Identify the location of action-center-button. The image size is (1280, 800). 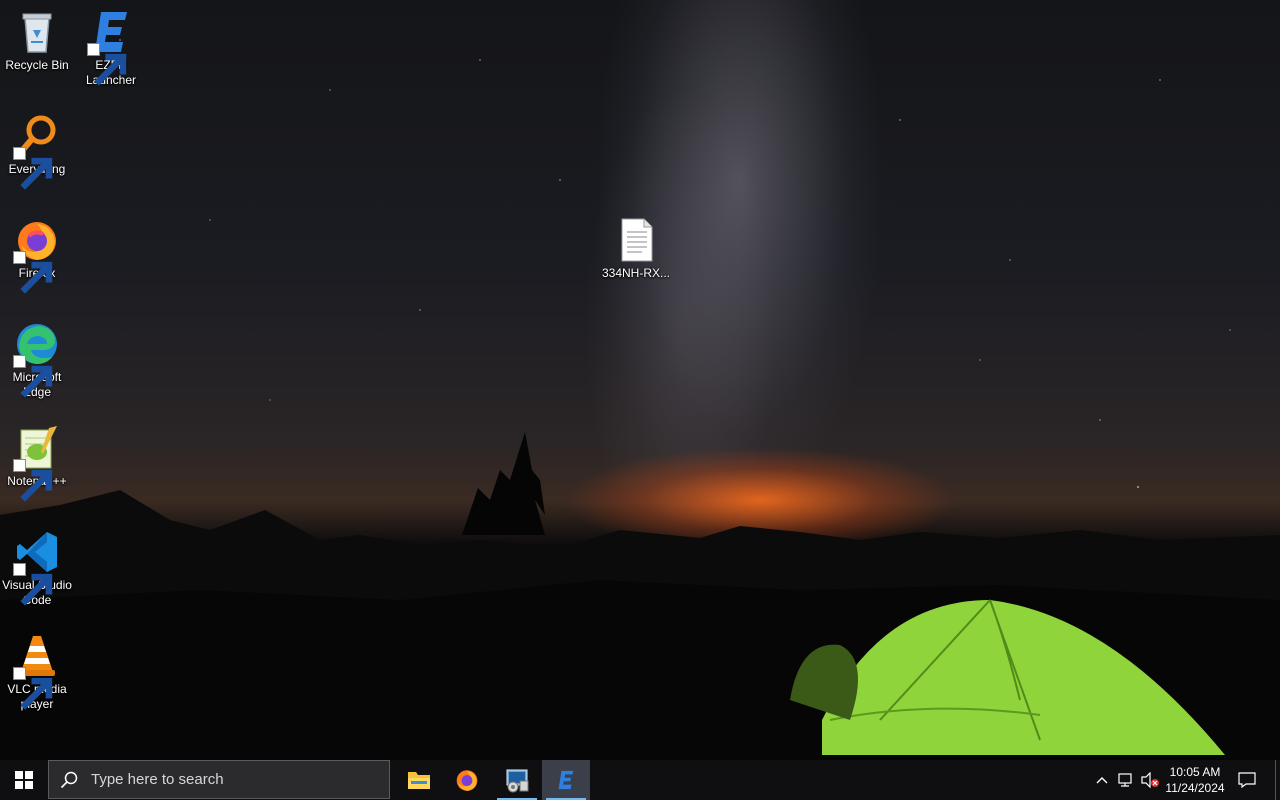
(1247, 780).